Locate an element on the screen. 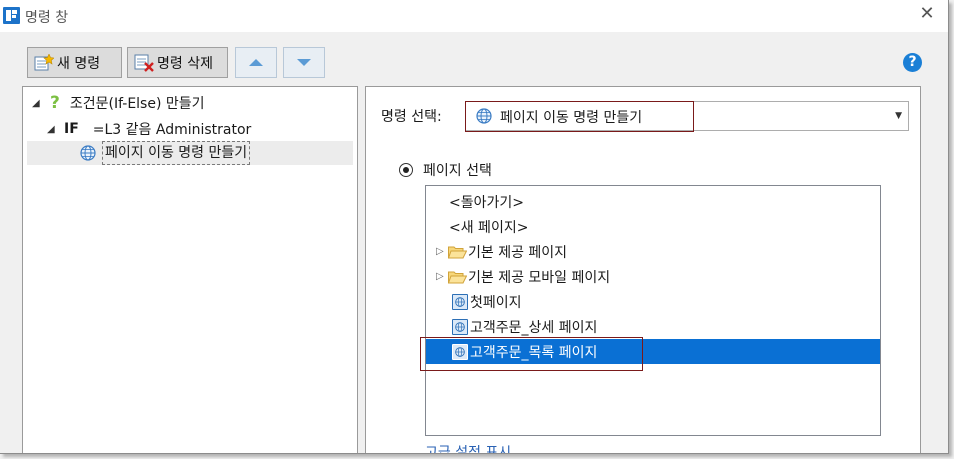 This screenshot has width=954, height=459. list-item: 첫페이지 is located at coordinates (653, 301).